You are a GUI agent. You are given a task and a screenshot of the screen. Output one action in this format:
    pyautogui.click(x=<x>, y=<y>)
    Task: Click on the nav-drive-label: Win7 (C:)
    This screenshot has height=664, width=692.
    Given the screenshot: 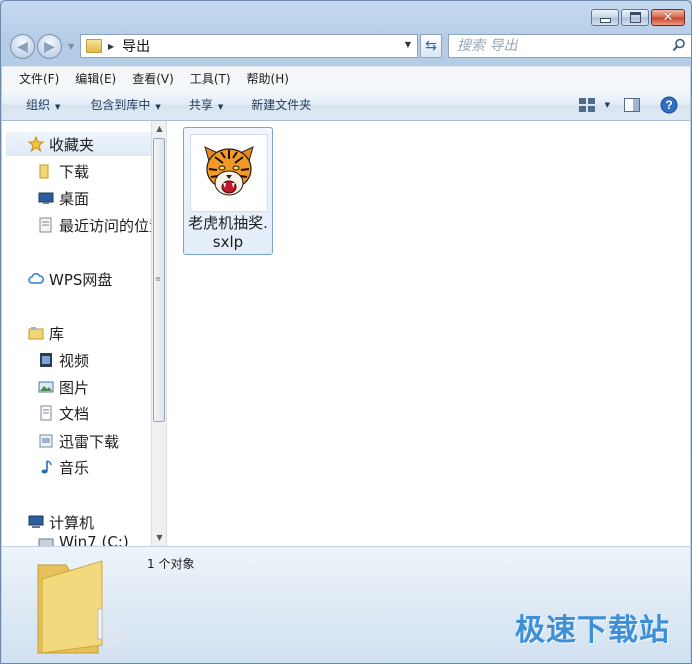 What is the action you would take?
    pyautogui.click(x=94, y=540)
    